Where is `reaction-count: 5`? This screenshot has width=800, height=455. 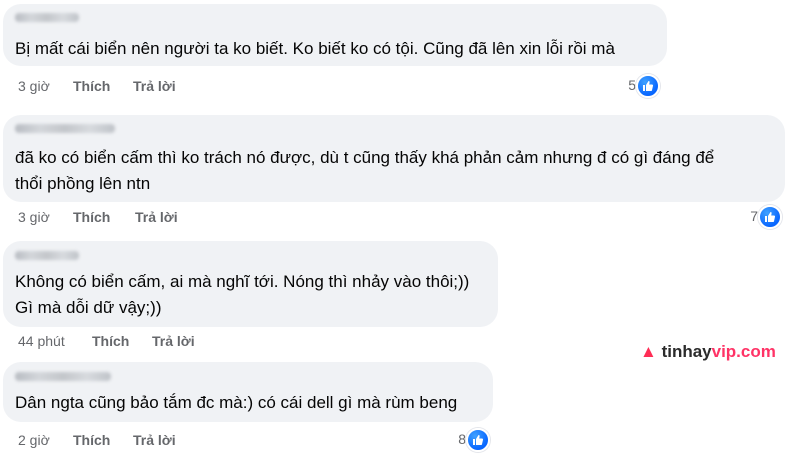
reaction-count: 5 is located at coordinates (632, 85).